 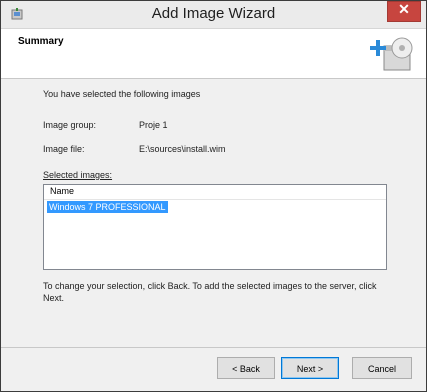 What do you see at coordinates (62, 191) in the screenshot?
I see `column-name-label: Name` at bounding box center [62, 191].